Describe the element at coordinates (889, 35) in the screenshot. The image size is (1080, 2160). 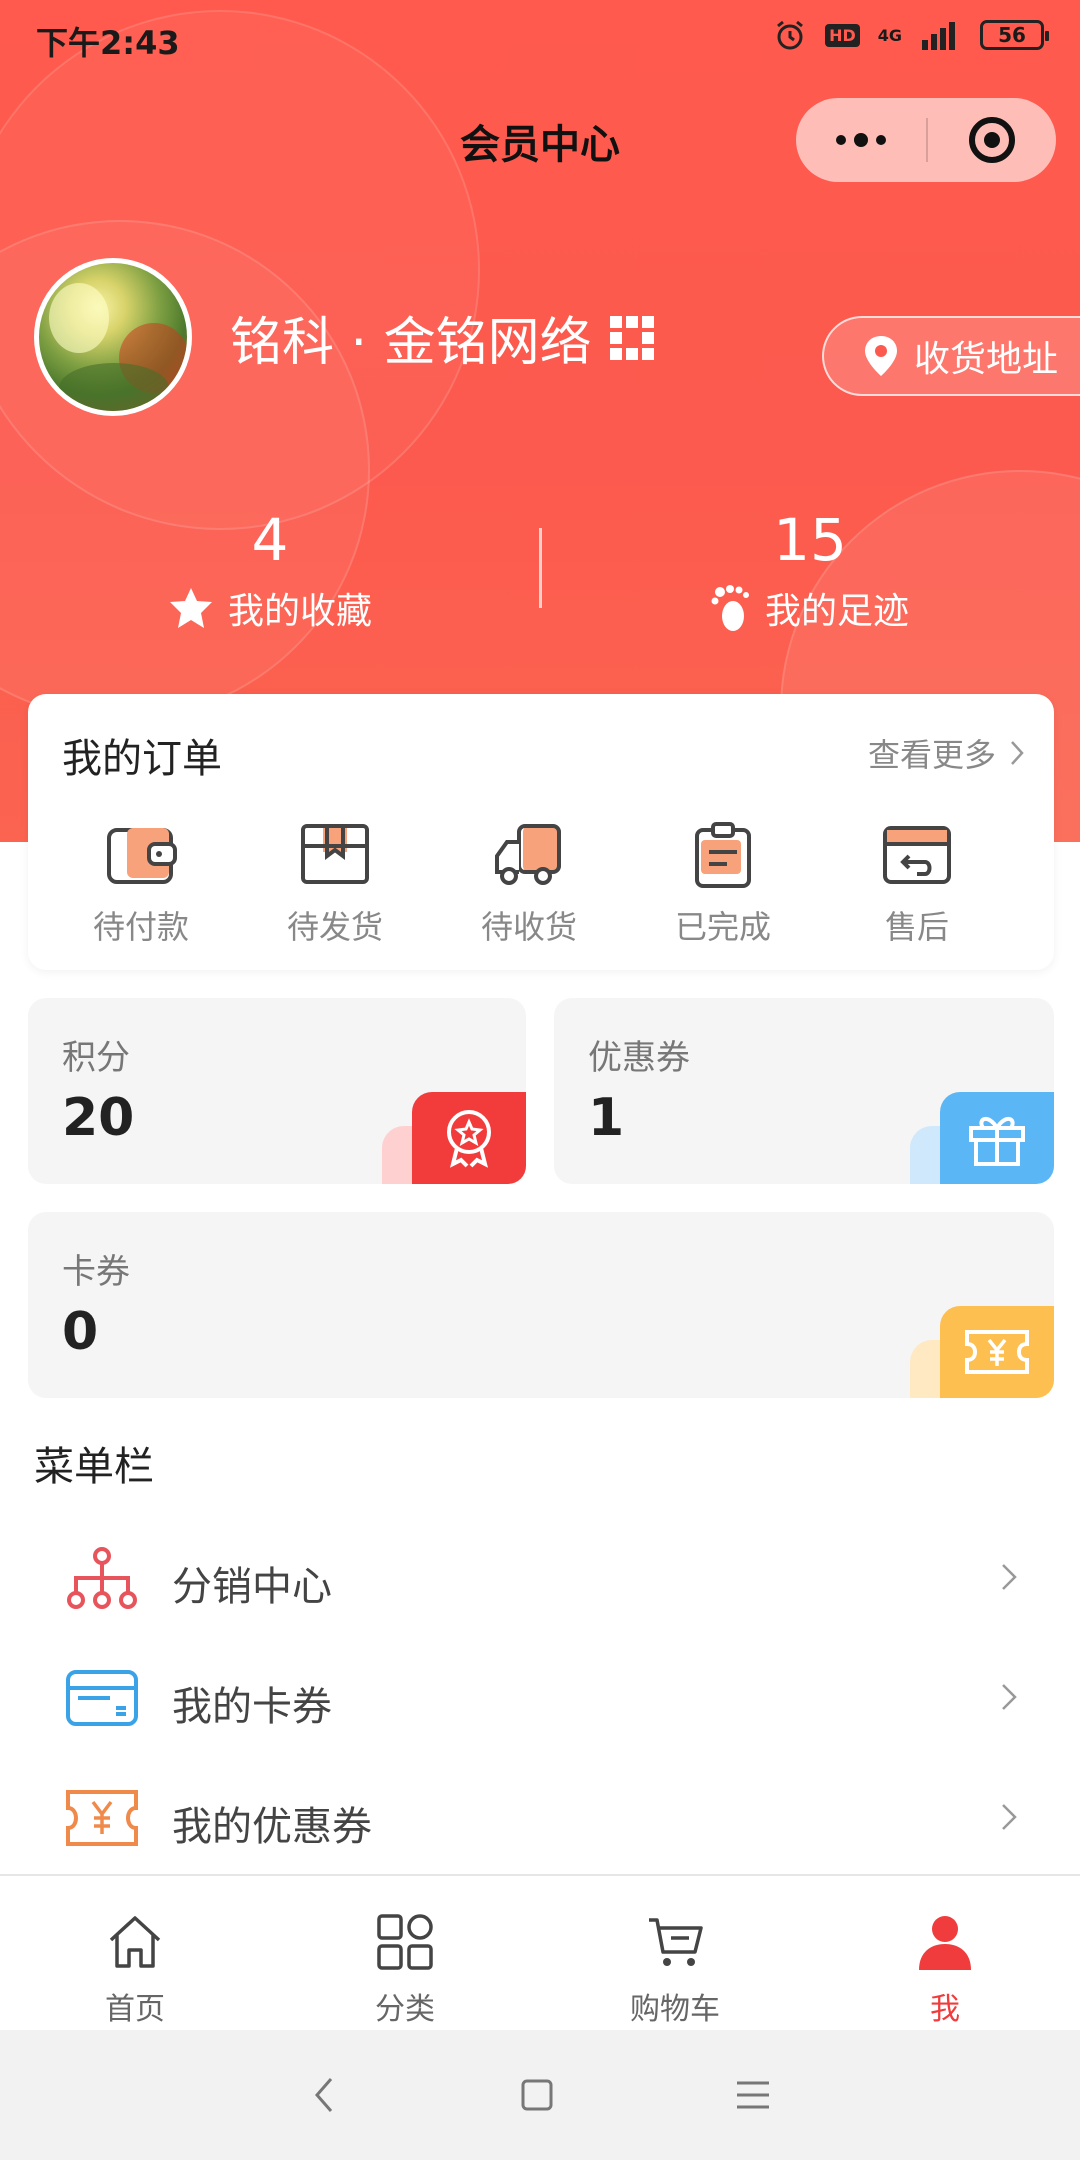
I see `network-label: 4G` at that location.